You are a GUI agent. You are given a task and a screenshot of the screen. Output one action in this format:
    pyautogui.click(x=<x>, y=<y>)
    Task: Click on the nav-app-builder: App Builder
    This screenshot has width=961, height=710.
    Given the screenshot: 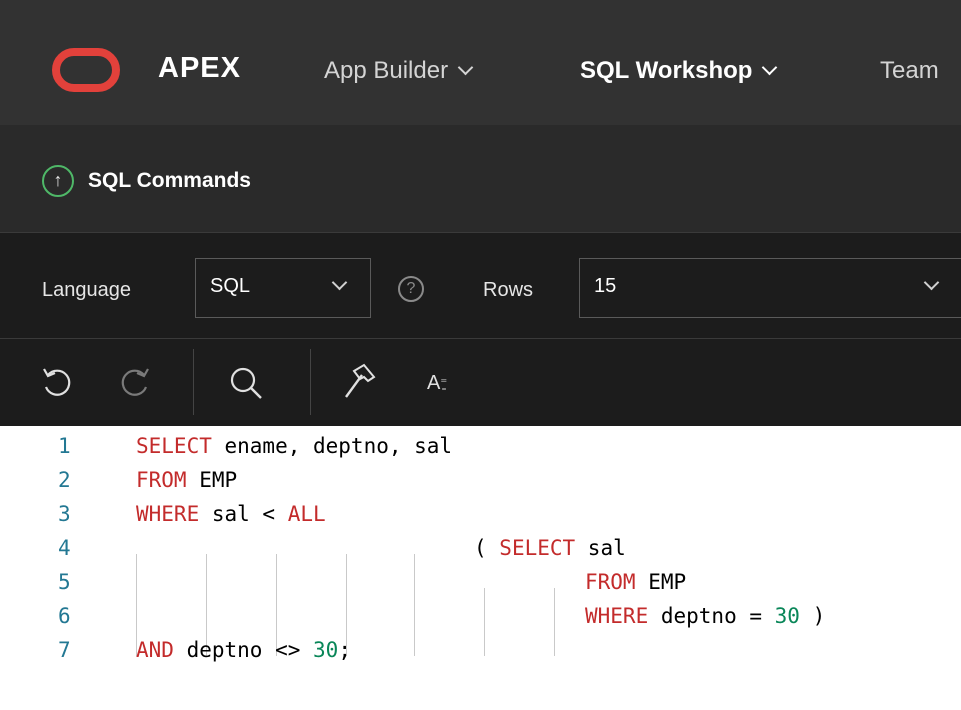 What is the action you would take?
    pyautogui.click(x=399, y=71)
    